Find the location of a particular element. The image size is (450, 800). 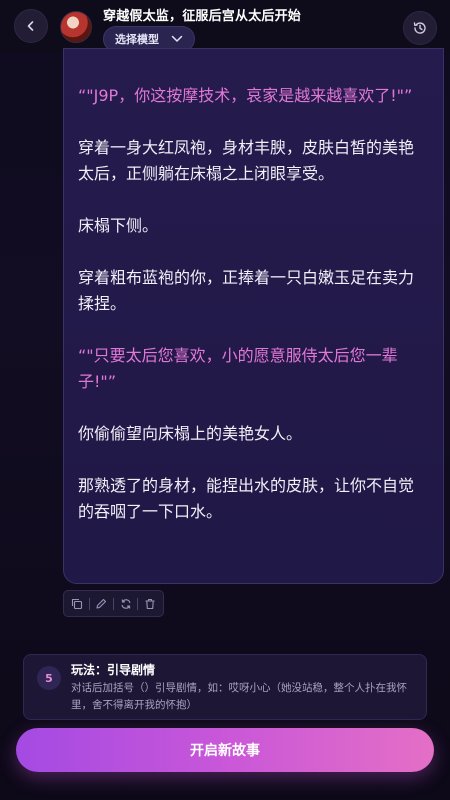

start-new-story-button: 开启新故事 is located at coordinates (225, 750).